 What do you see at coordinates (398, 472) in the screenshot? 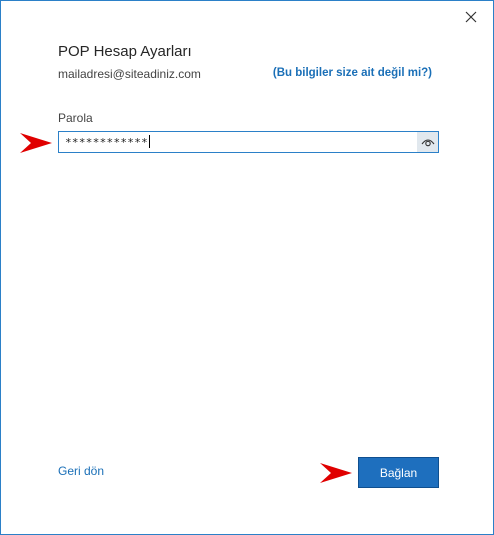
I see `connect-button: Bağlan` at bounding box center [398, 472].